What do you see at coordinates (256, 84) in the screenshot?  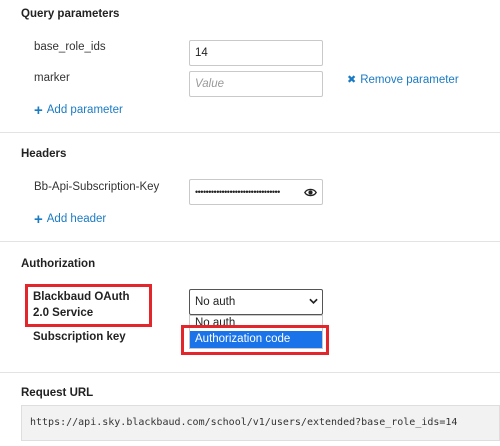 I see `param-value-input-marker: Value` at bounding box center [256, 84].